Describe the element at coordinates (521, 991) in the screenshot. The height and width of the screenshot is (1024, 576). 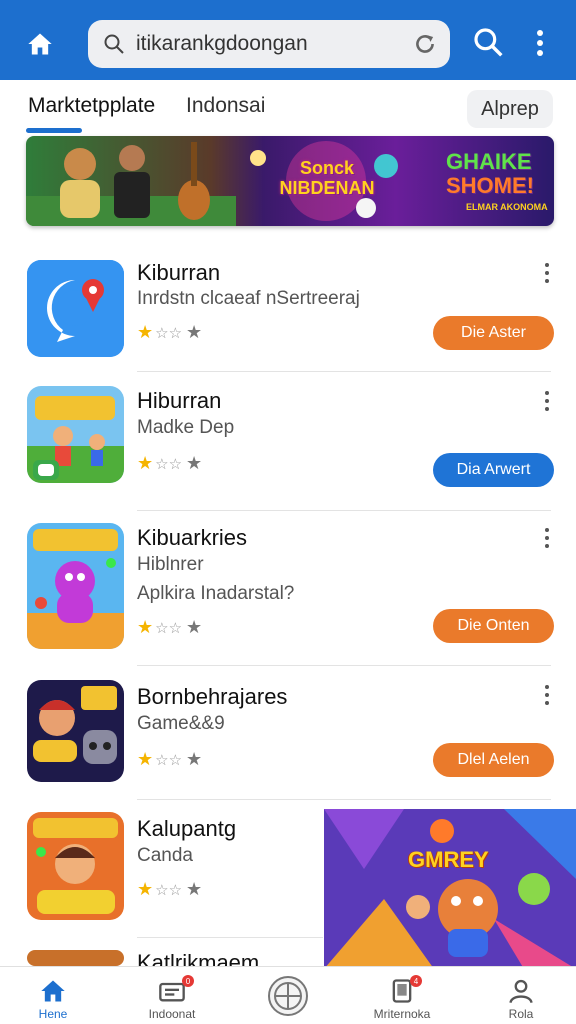
I see `profile-icon` at that location.